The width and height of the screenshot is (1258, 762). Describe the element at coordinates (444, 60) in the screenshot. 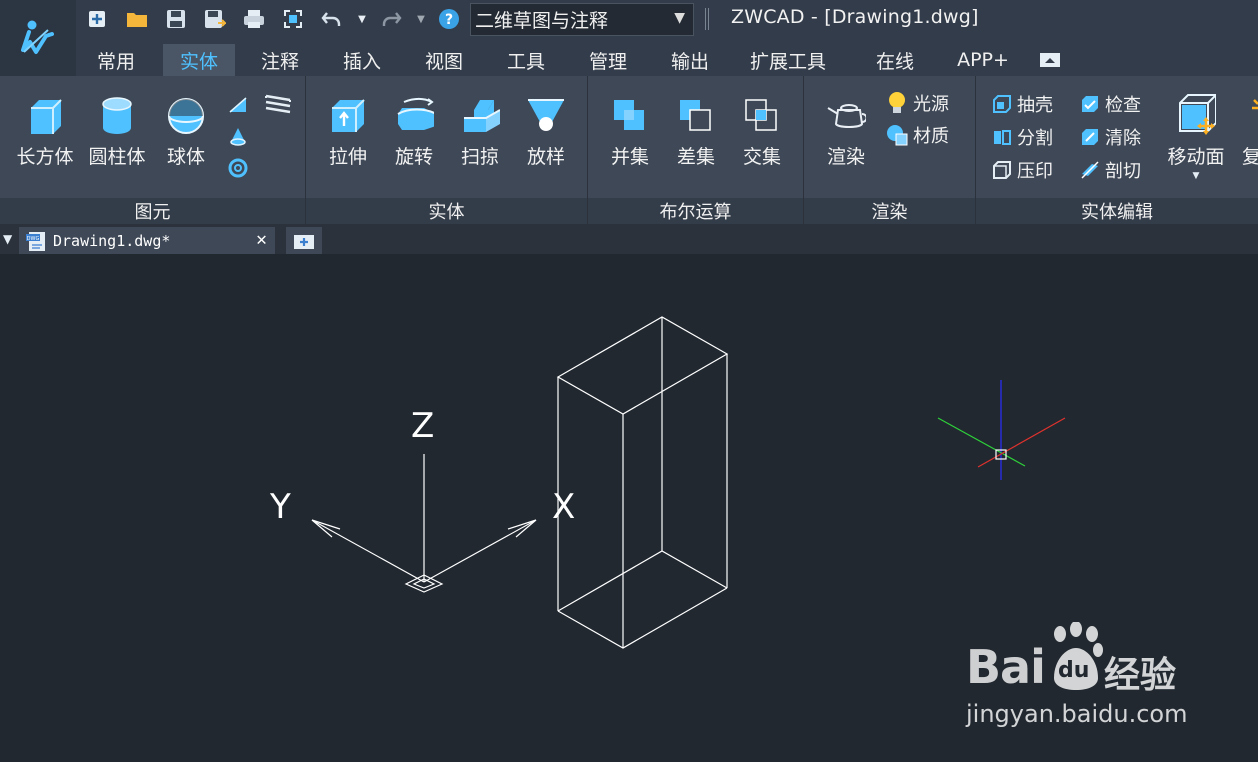

I see `tab-view: 视图` at that location.